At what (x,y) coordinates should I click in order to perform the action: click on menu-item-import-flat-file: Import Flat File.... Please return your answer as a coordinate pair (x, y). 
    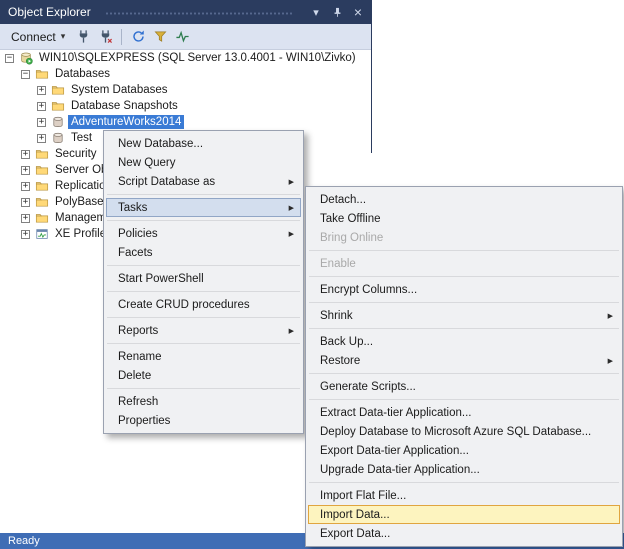
    Looking at the image, I should click on (464, 495).